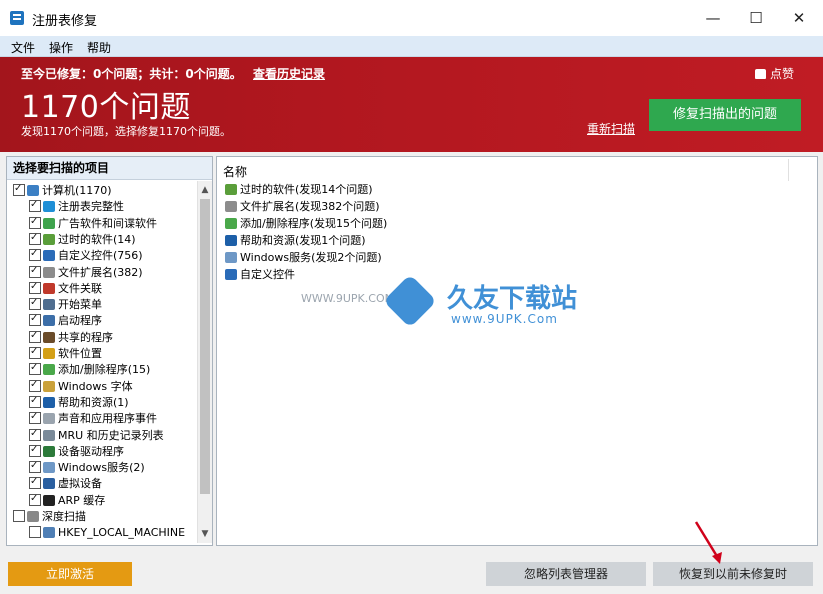 The image size is (823, 594). What do you see at coordinates (80, 288) in the screenshot?
I see `tree-item-label: 文件关联` at bounding box center [80, 288].